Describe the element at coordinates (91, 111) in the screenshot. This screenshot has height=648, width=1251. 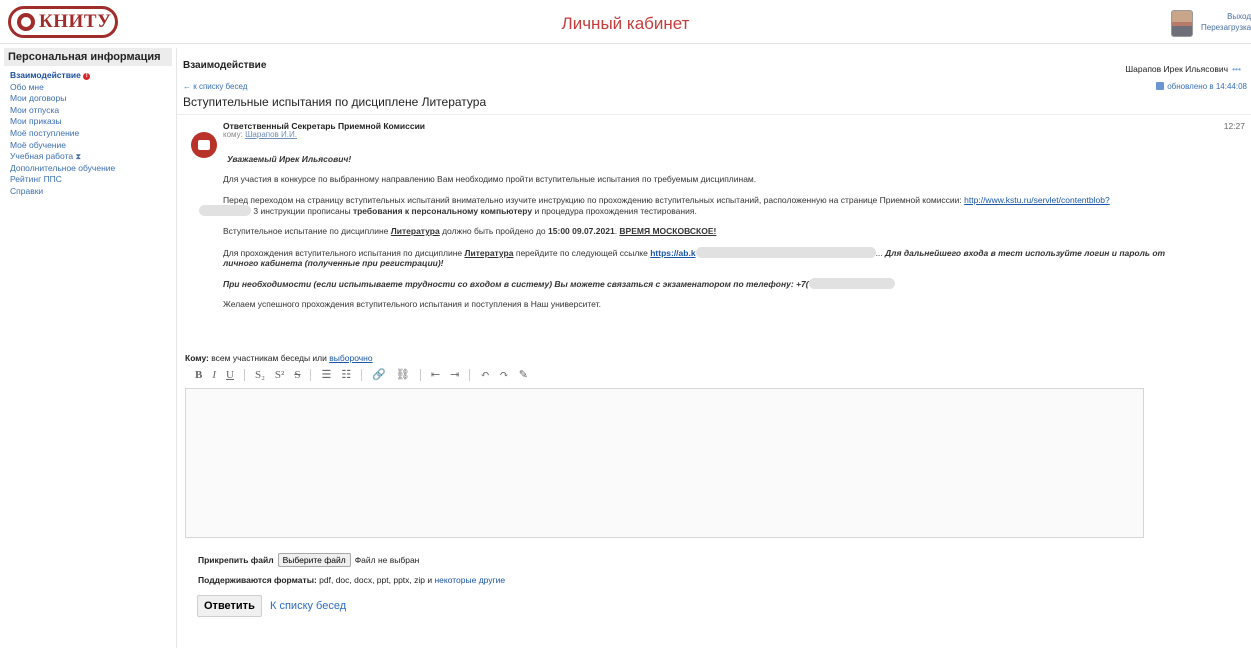
I see `sidebar-item-vacations: Мои отпуска` at that location.